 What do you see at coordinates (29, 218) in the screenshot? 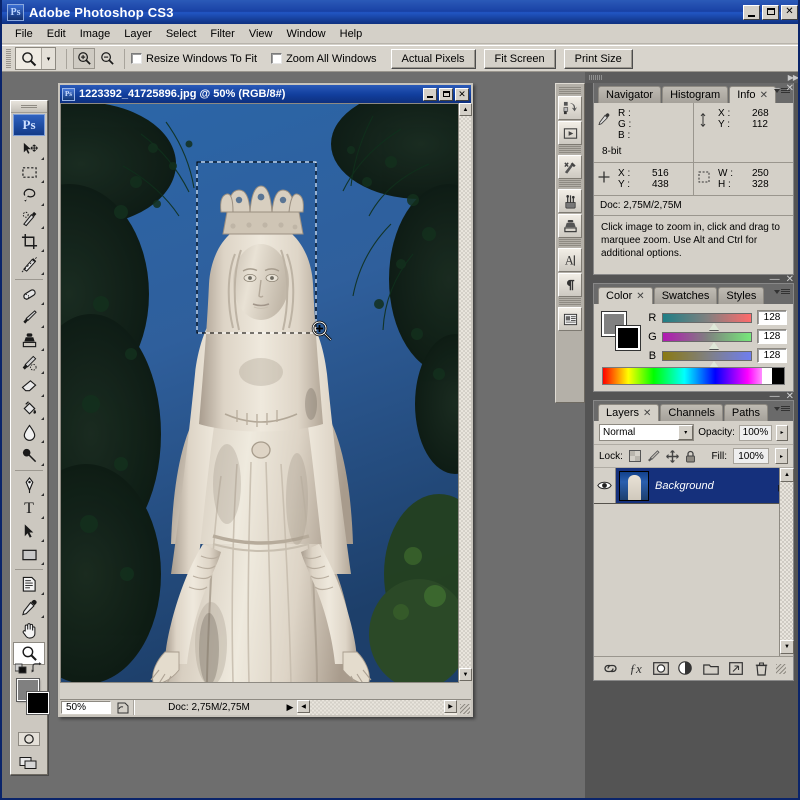
I see `tool-quick-selection` at bounding box center [29, 218].